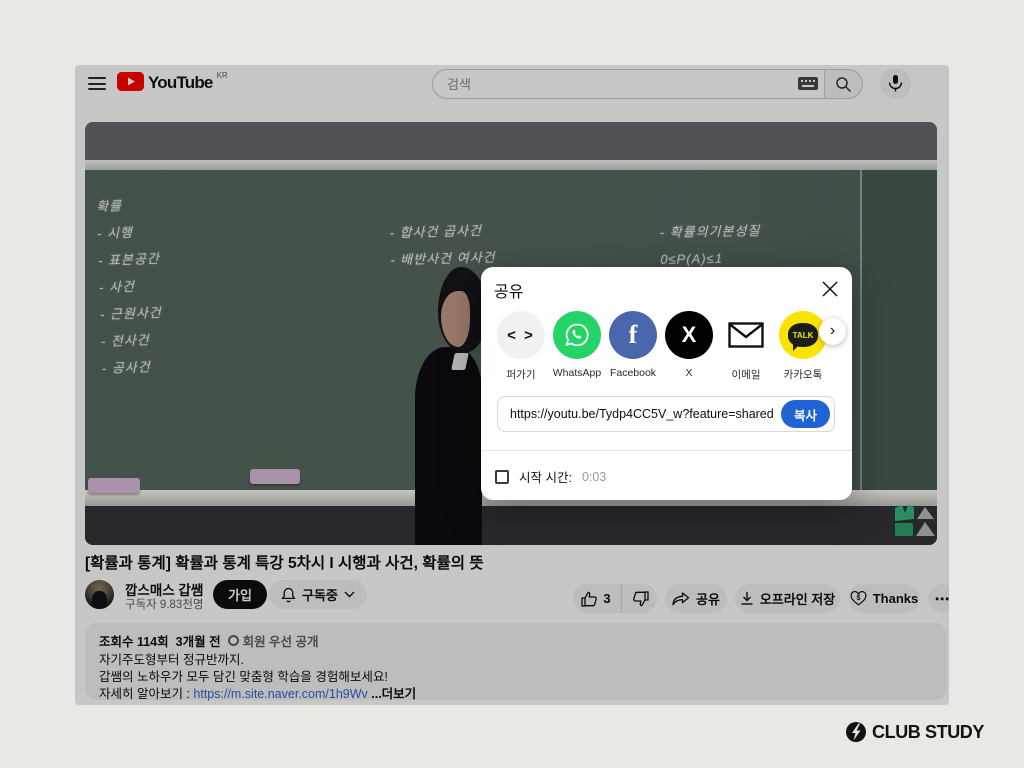 This screenshot has height=768, width=1024. I want to click on share-url-box: 복사, so click(666, 414).